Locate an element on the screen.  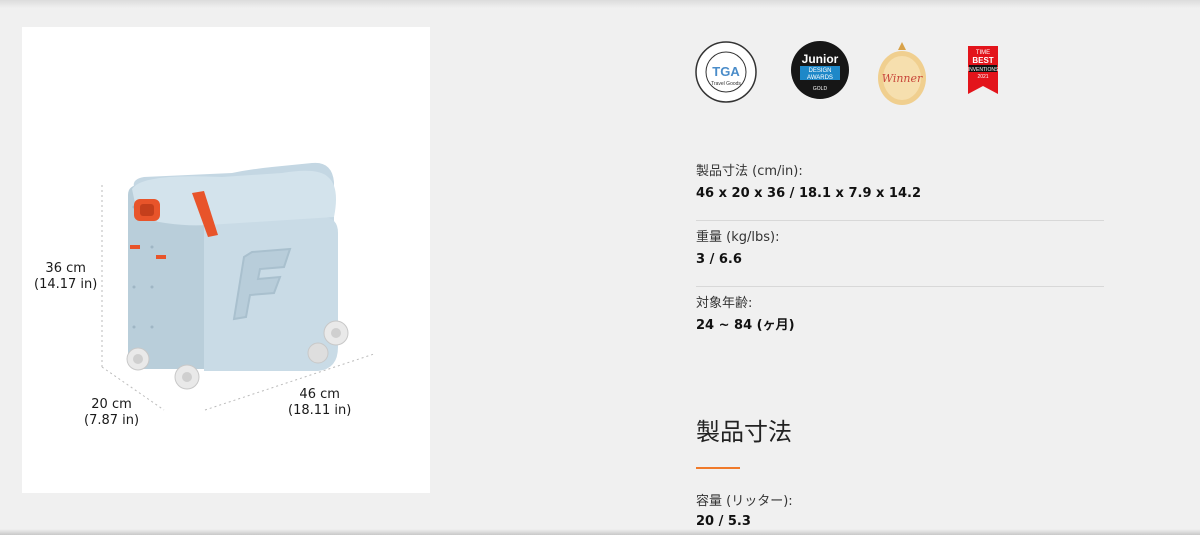
winner-medal-badge-icon: Winner is located at coordinates (902, 75).